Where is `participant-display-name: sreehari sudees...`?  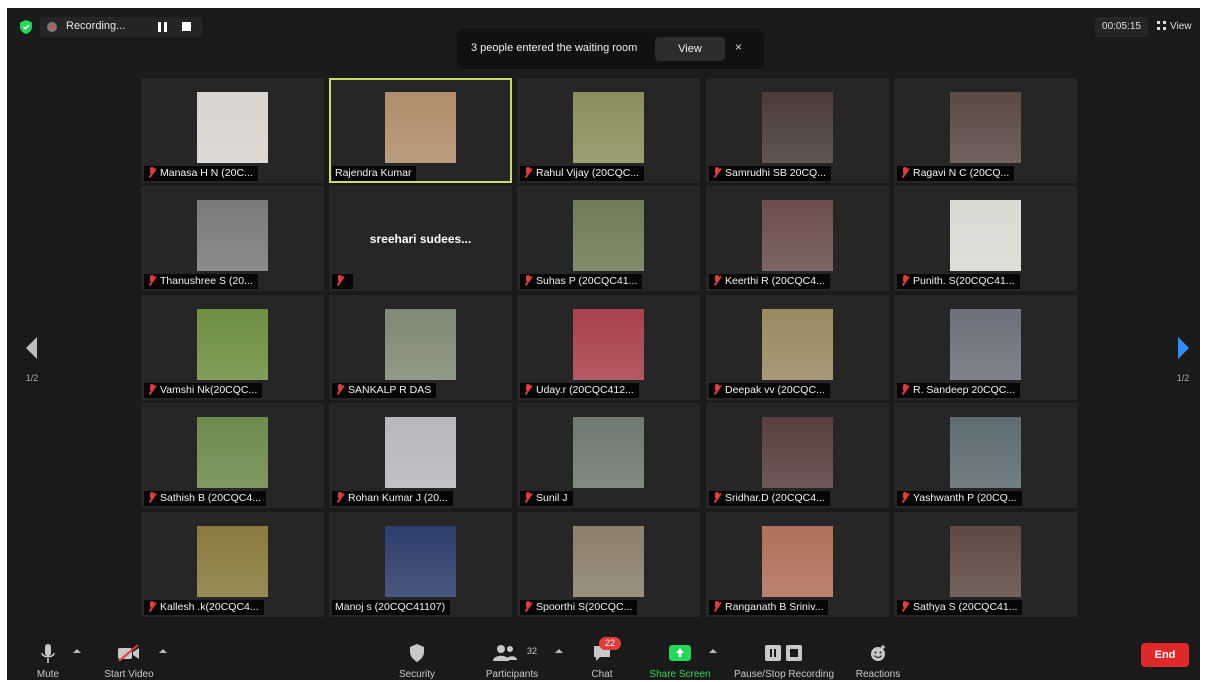 participant-display-name: sreehari sudees... is located at coordinates (420, 239).